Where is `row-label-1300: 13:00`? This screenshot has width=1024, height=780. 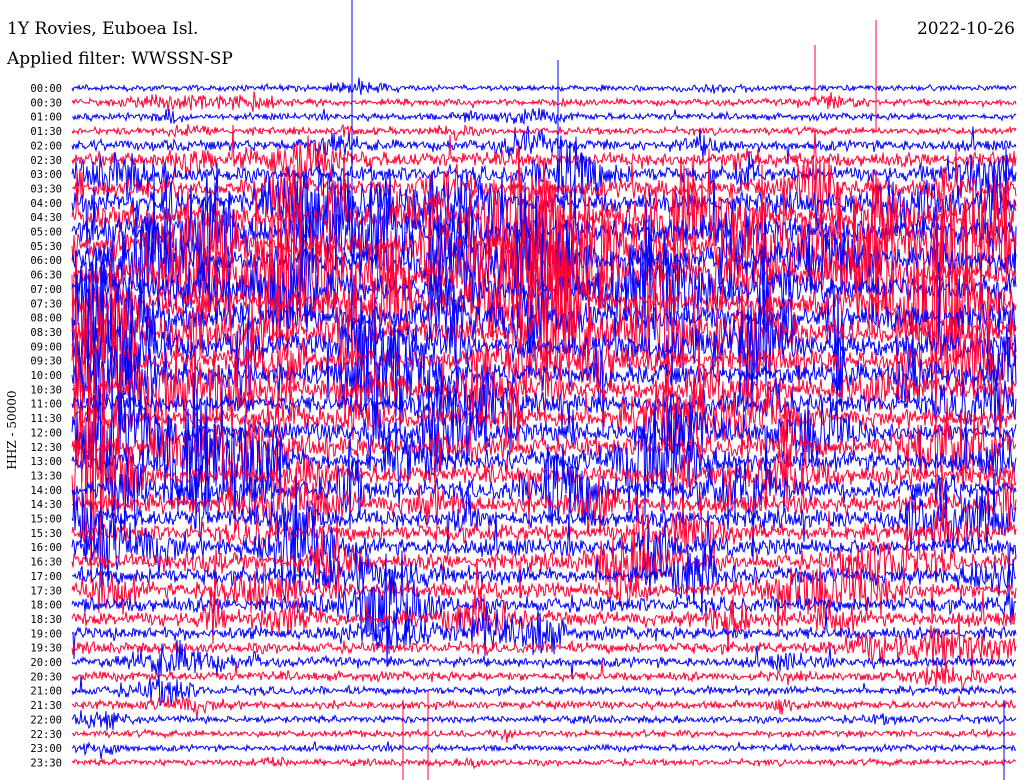
row-label-1300: 13:00 is located at coordinates (46, 462).